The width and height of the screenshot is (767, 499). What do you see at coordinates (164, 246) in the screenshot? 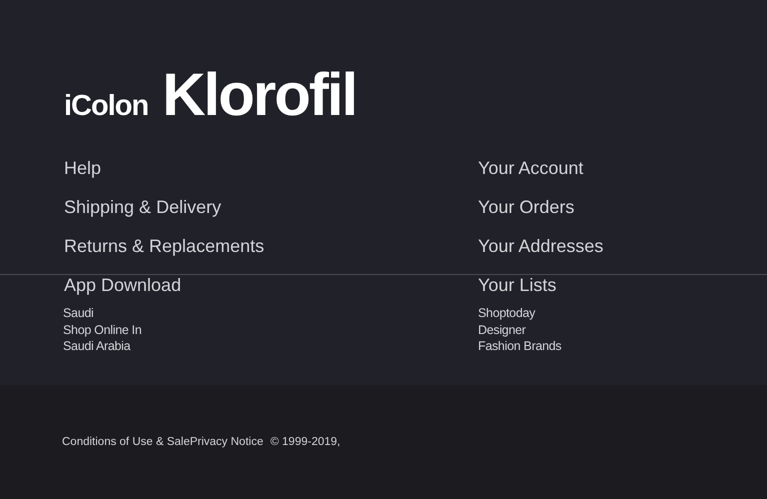
I see `footer-link: Returns & Replacements` at bounding box center [164, 246].